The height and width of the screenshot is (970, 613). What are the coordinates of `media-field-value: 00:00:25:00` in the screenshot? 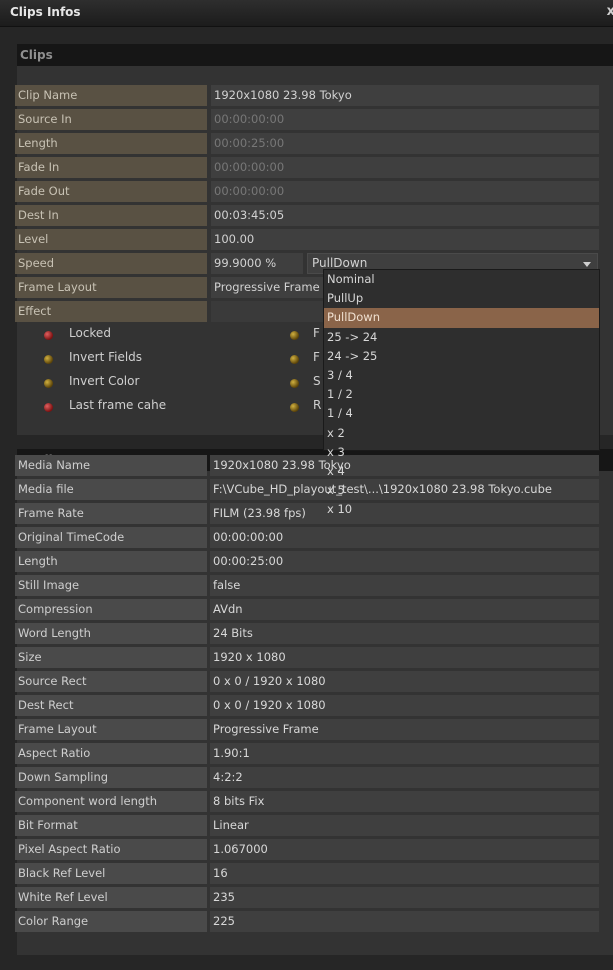 It's located at (404, 561).